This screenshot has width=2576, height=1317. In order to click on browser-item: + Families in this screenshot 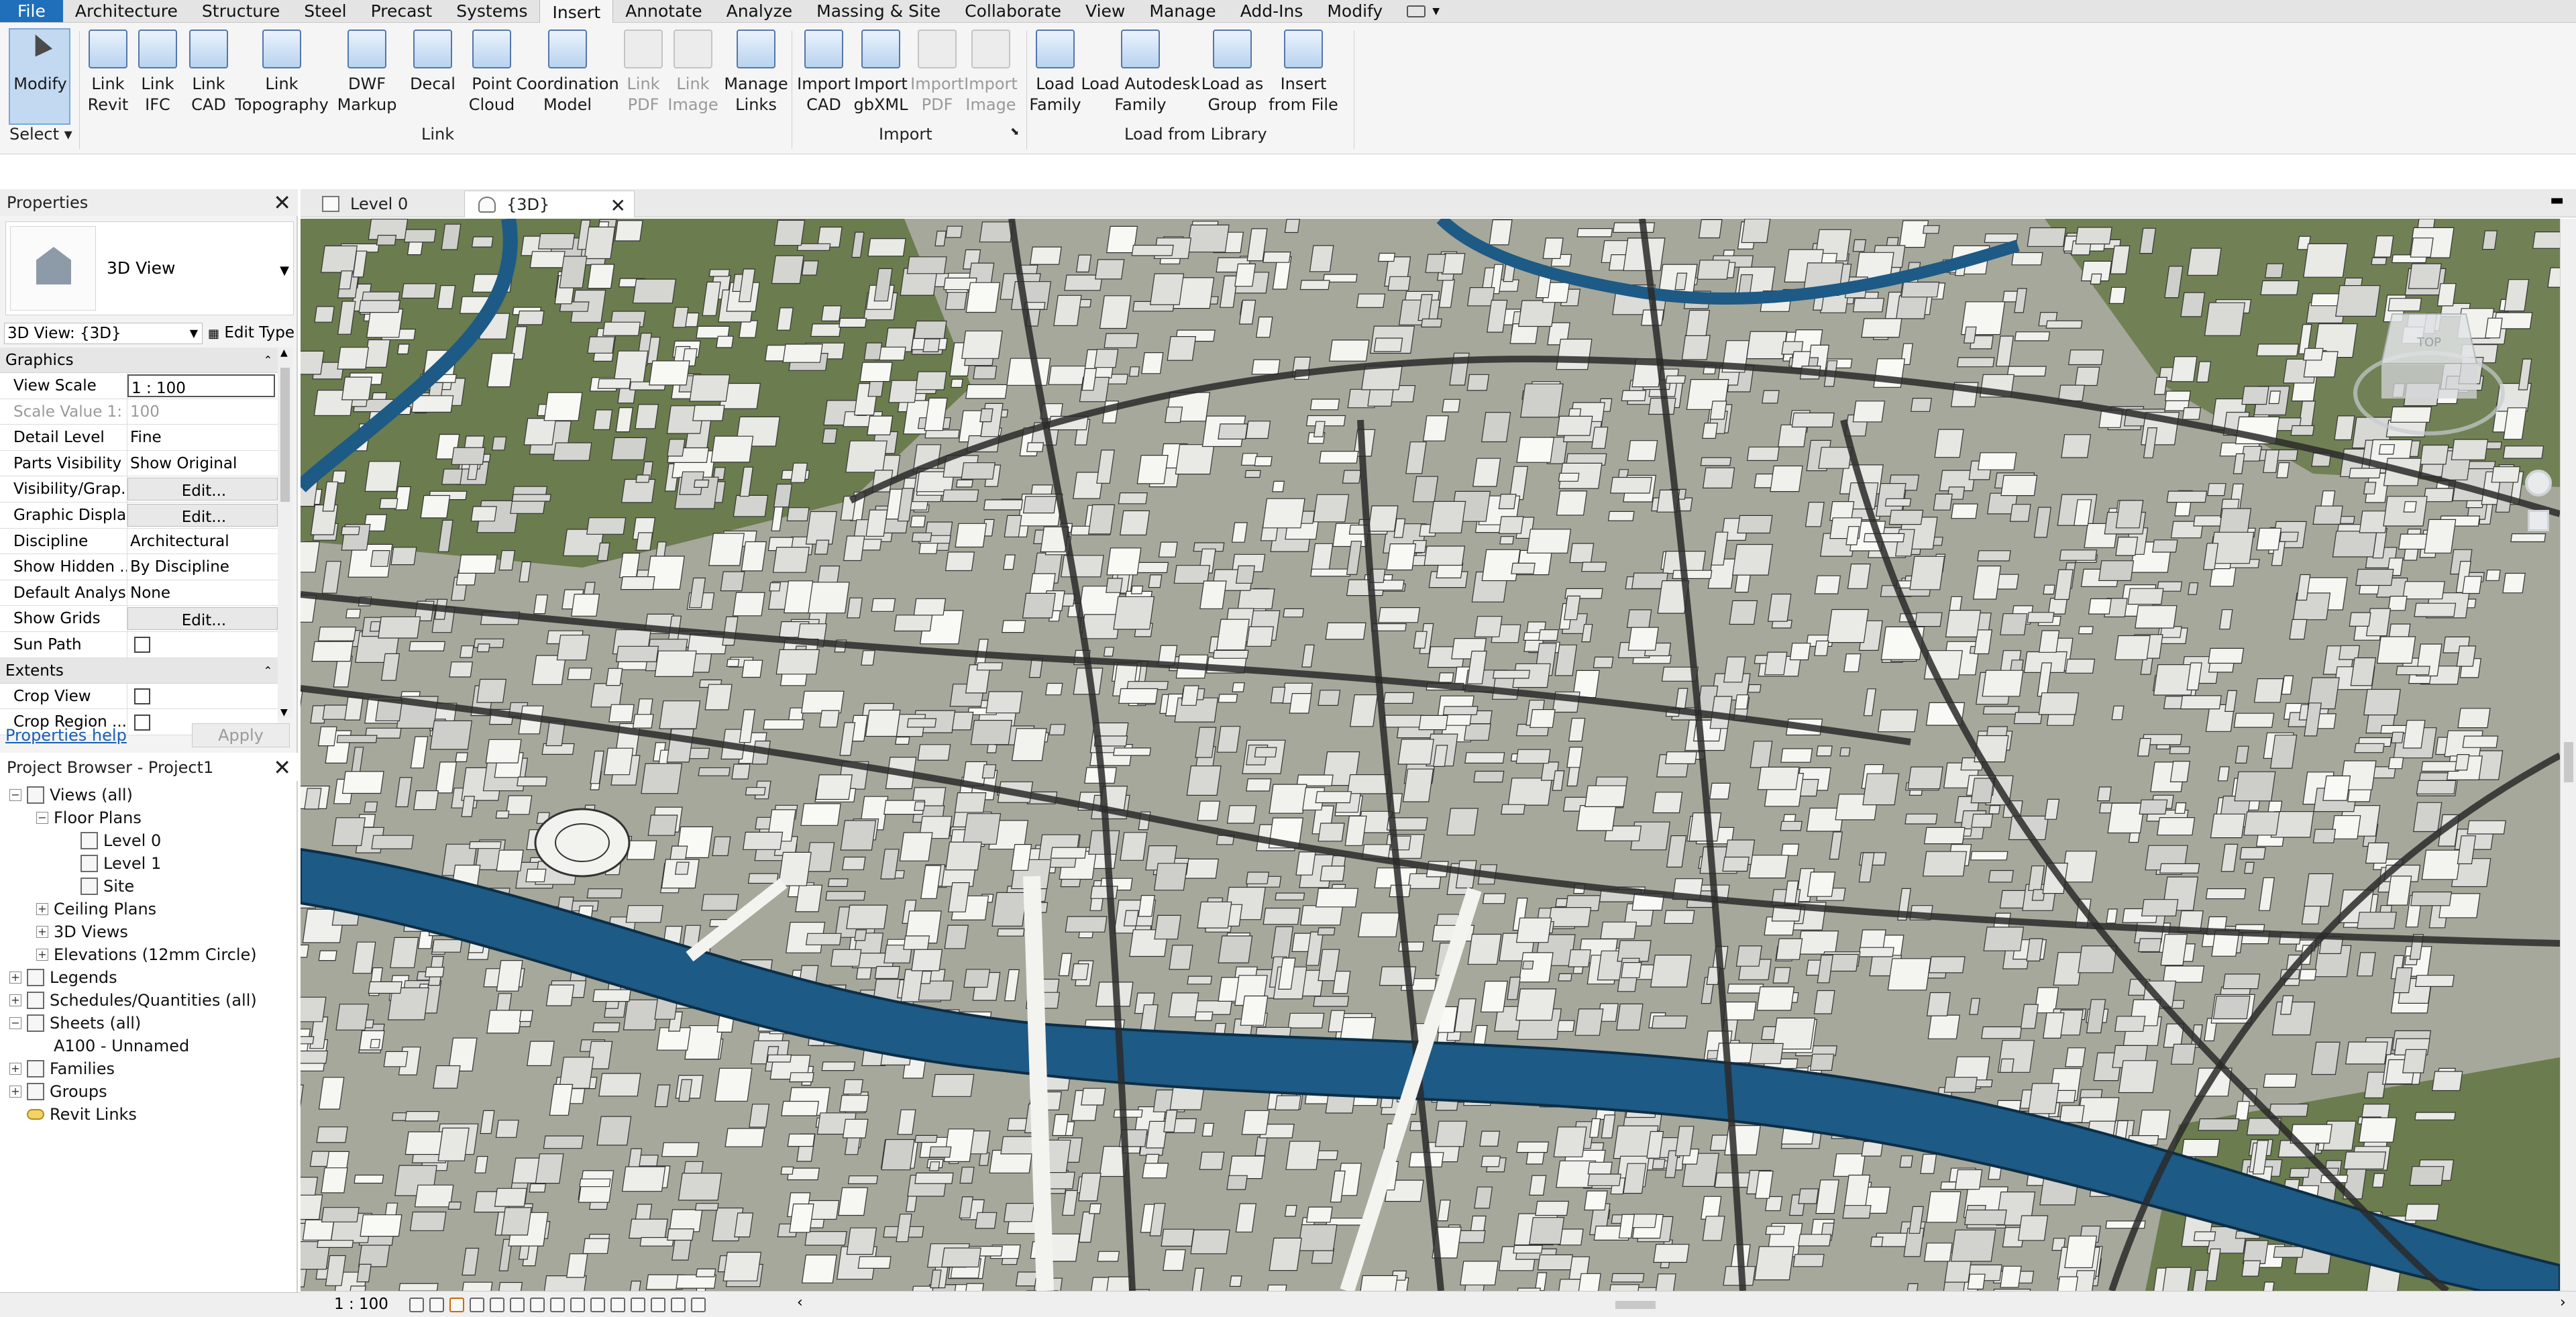, I will do `click(149, 1068)`.